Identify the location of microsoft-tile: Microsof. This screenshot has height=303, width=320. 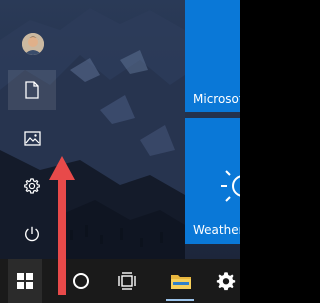
(212, 56).